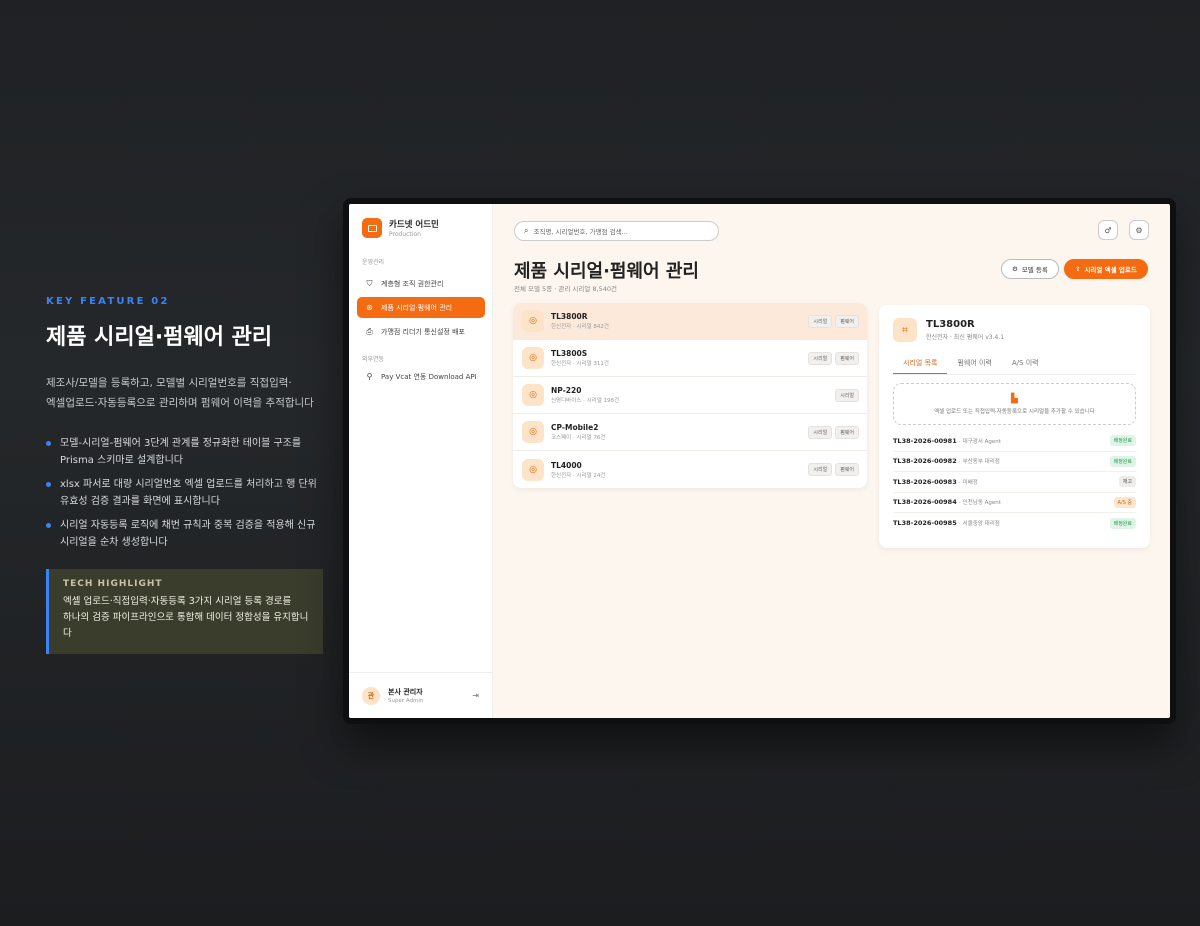 This screenshot has height=926, width=1200. Describe the element at coordinates (690, 469) in the screenshot. I see `list-item: ◎ TL4000 한신전자 · 시리얼 24건 시리얼 펌웨어` at that location.